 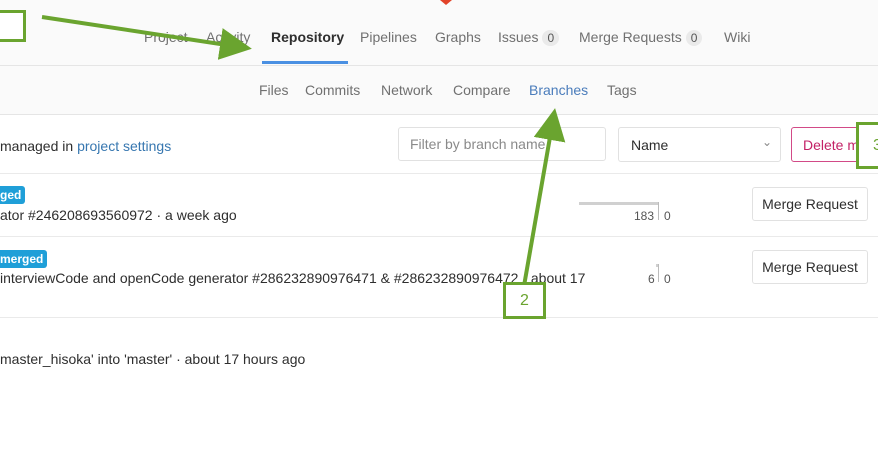 I want to click on branch-filter-input, so click(x=502, y=144).